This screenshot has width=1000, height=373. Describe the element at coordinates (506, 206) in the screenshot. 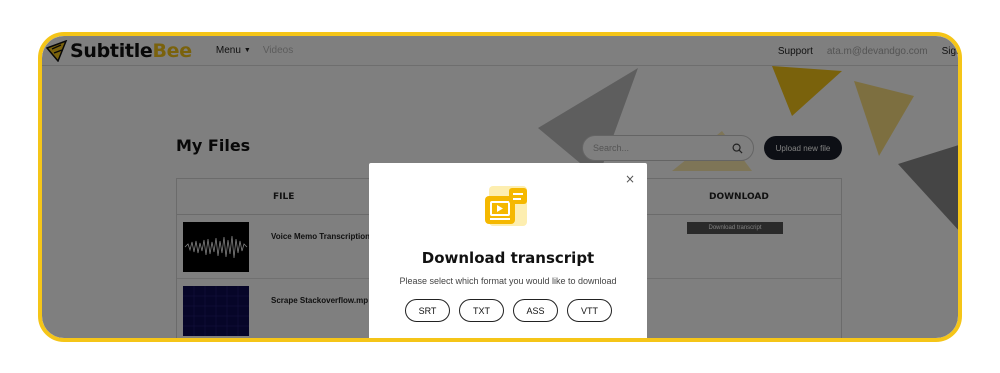

I see `download-transcript-icon` at that location.